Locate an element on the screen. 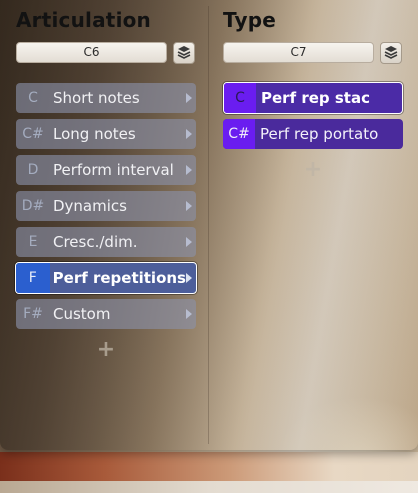  type-title: Type is located at coordinates (249, 20).